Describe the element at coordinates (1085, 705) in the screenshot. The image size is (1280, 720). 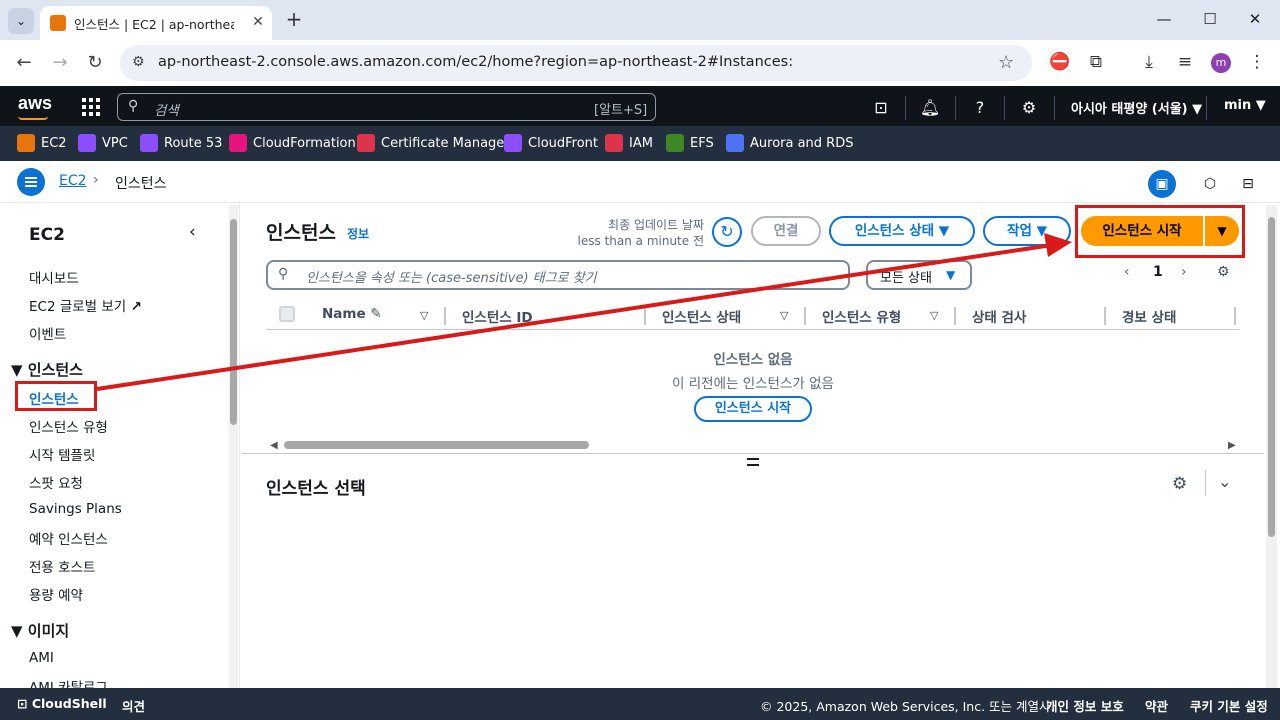
I see `privacy-link: 개인 정보 보호` at that location.